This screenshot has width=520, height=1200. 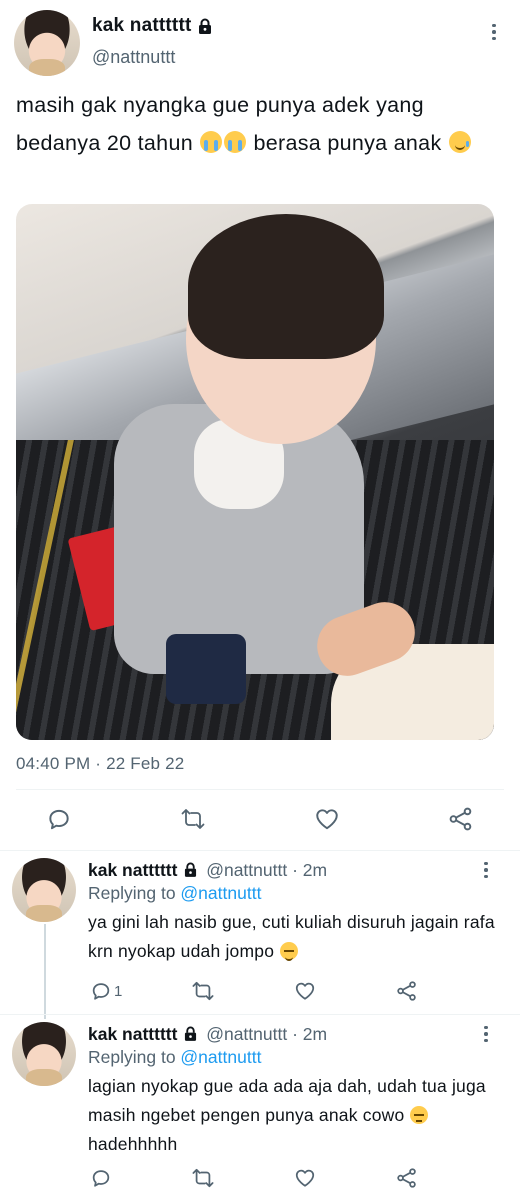 I want to click on tweet-text-part-2: berasa punya anak, so click(x=347, y=143).